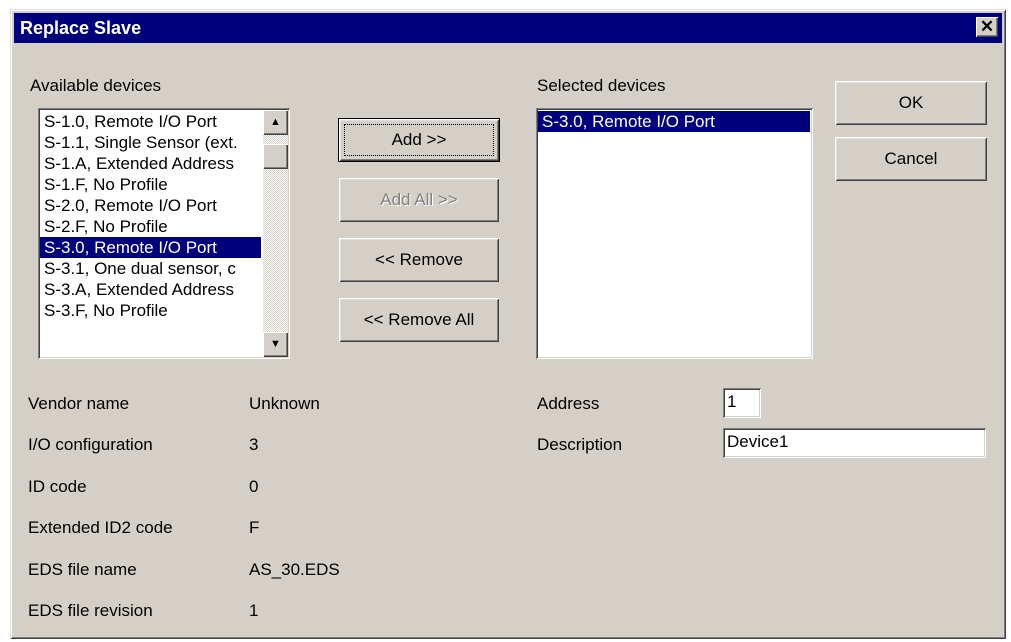  I want to click on focus-ring, so click(419, 140).